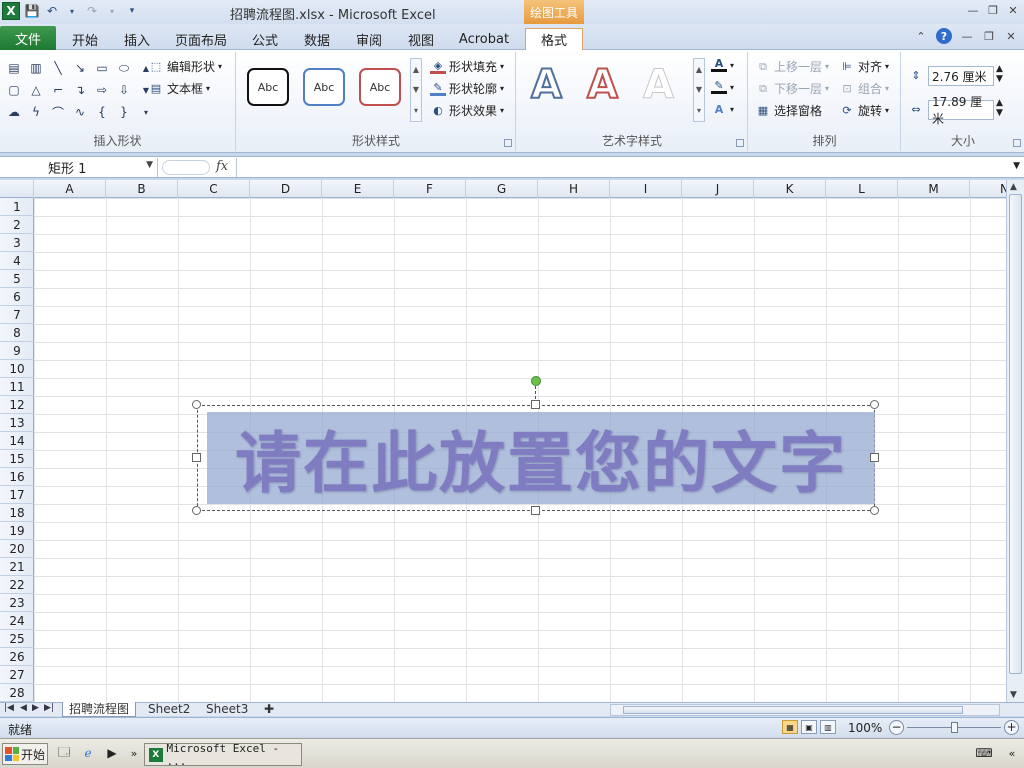 Image resolution: width=1024 pixels, height=768 pixels. Describe the element at coordinates (17, 369) in the screenshot. I see `row-header: 10` at that location.